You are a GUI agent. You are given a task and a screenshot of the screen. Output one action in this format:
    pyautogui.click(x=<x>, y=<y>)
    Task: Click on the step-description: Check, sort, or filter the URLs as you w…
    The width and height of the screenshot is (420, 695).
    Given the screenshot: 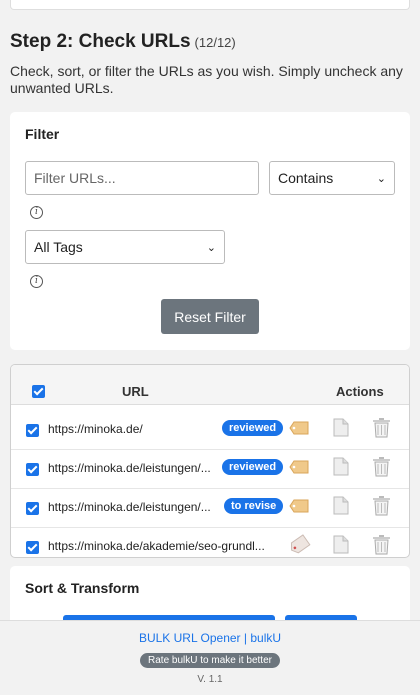 What is the action you would take?
    pyautogui.click(x=206, y=79)
    